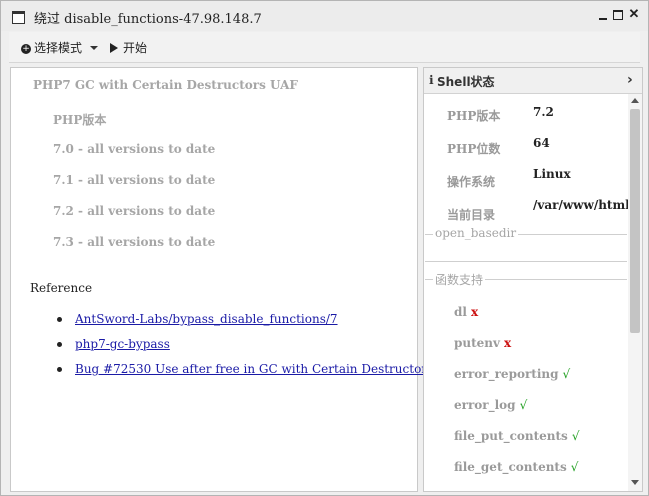  I want to click on function-item: putenv x, so click(483, 343).